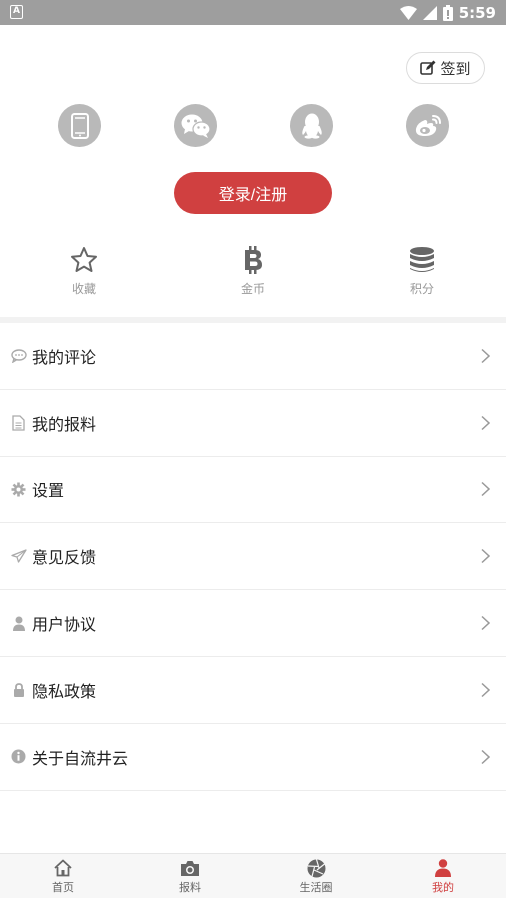 The image size is (506, 898). I want to click on stat-label: 积分, so click(421, 289).